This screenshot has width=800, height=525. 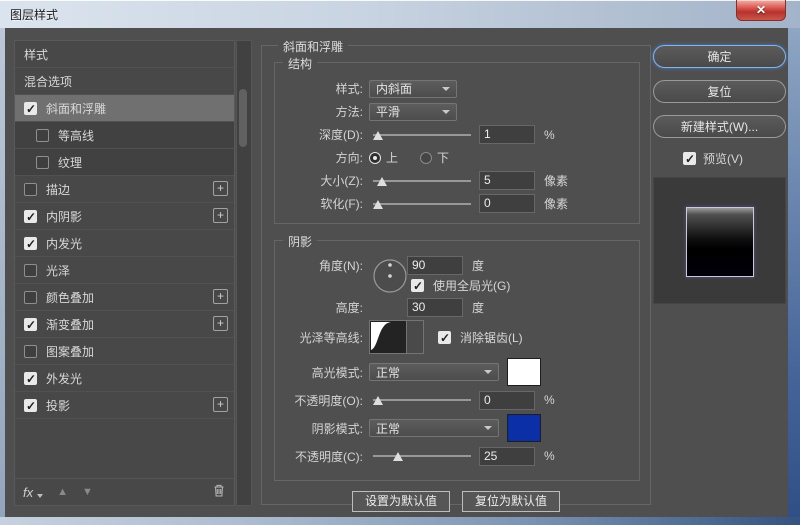 I want to click on ok-button: 确定, so click(x=719, y=56).